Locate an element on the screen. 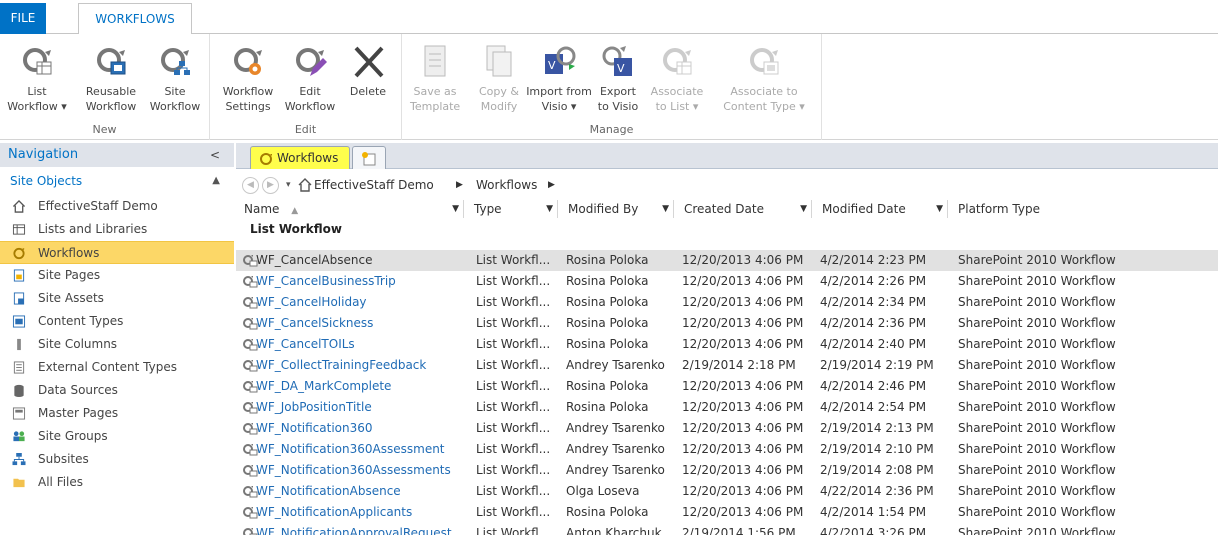  master-page-icon is located at coordinates (19, 413).